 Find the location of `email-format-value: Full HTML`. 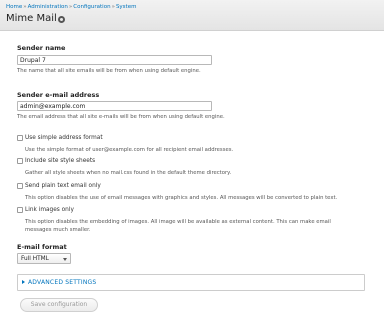

email-format-value: Full HTML is located at coordinates (35, 259).